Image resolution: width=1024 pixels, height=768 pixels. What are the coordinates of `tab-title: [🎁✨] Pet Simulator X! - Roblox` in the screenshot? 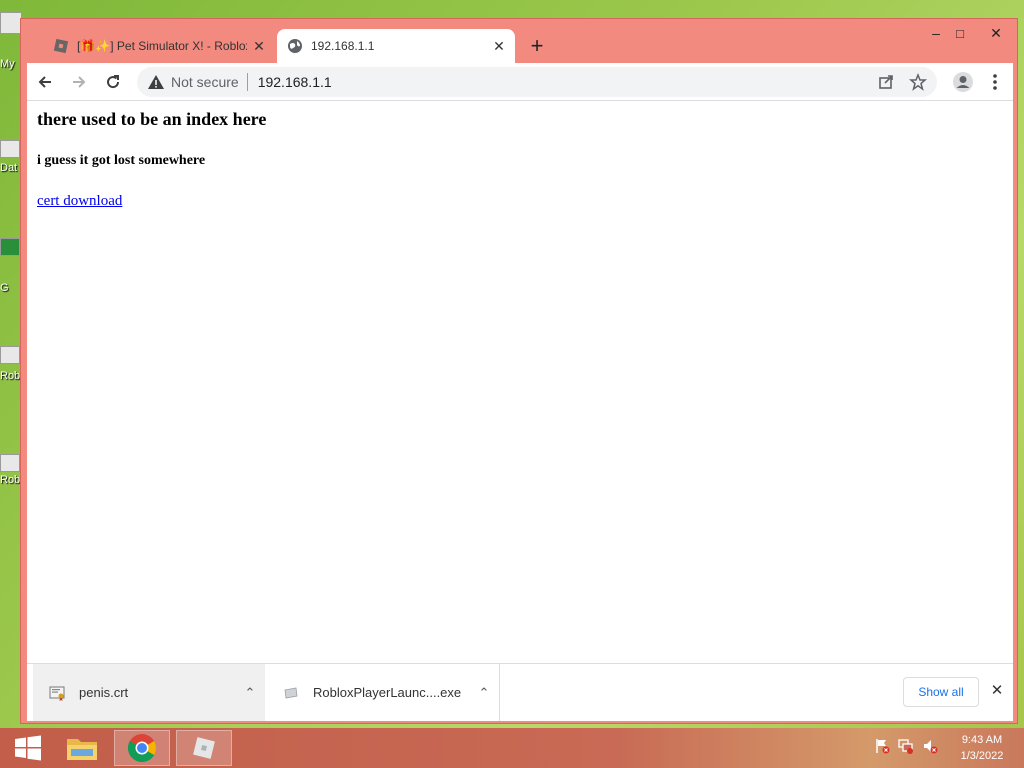 It's located at (162, 46).